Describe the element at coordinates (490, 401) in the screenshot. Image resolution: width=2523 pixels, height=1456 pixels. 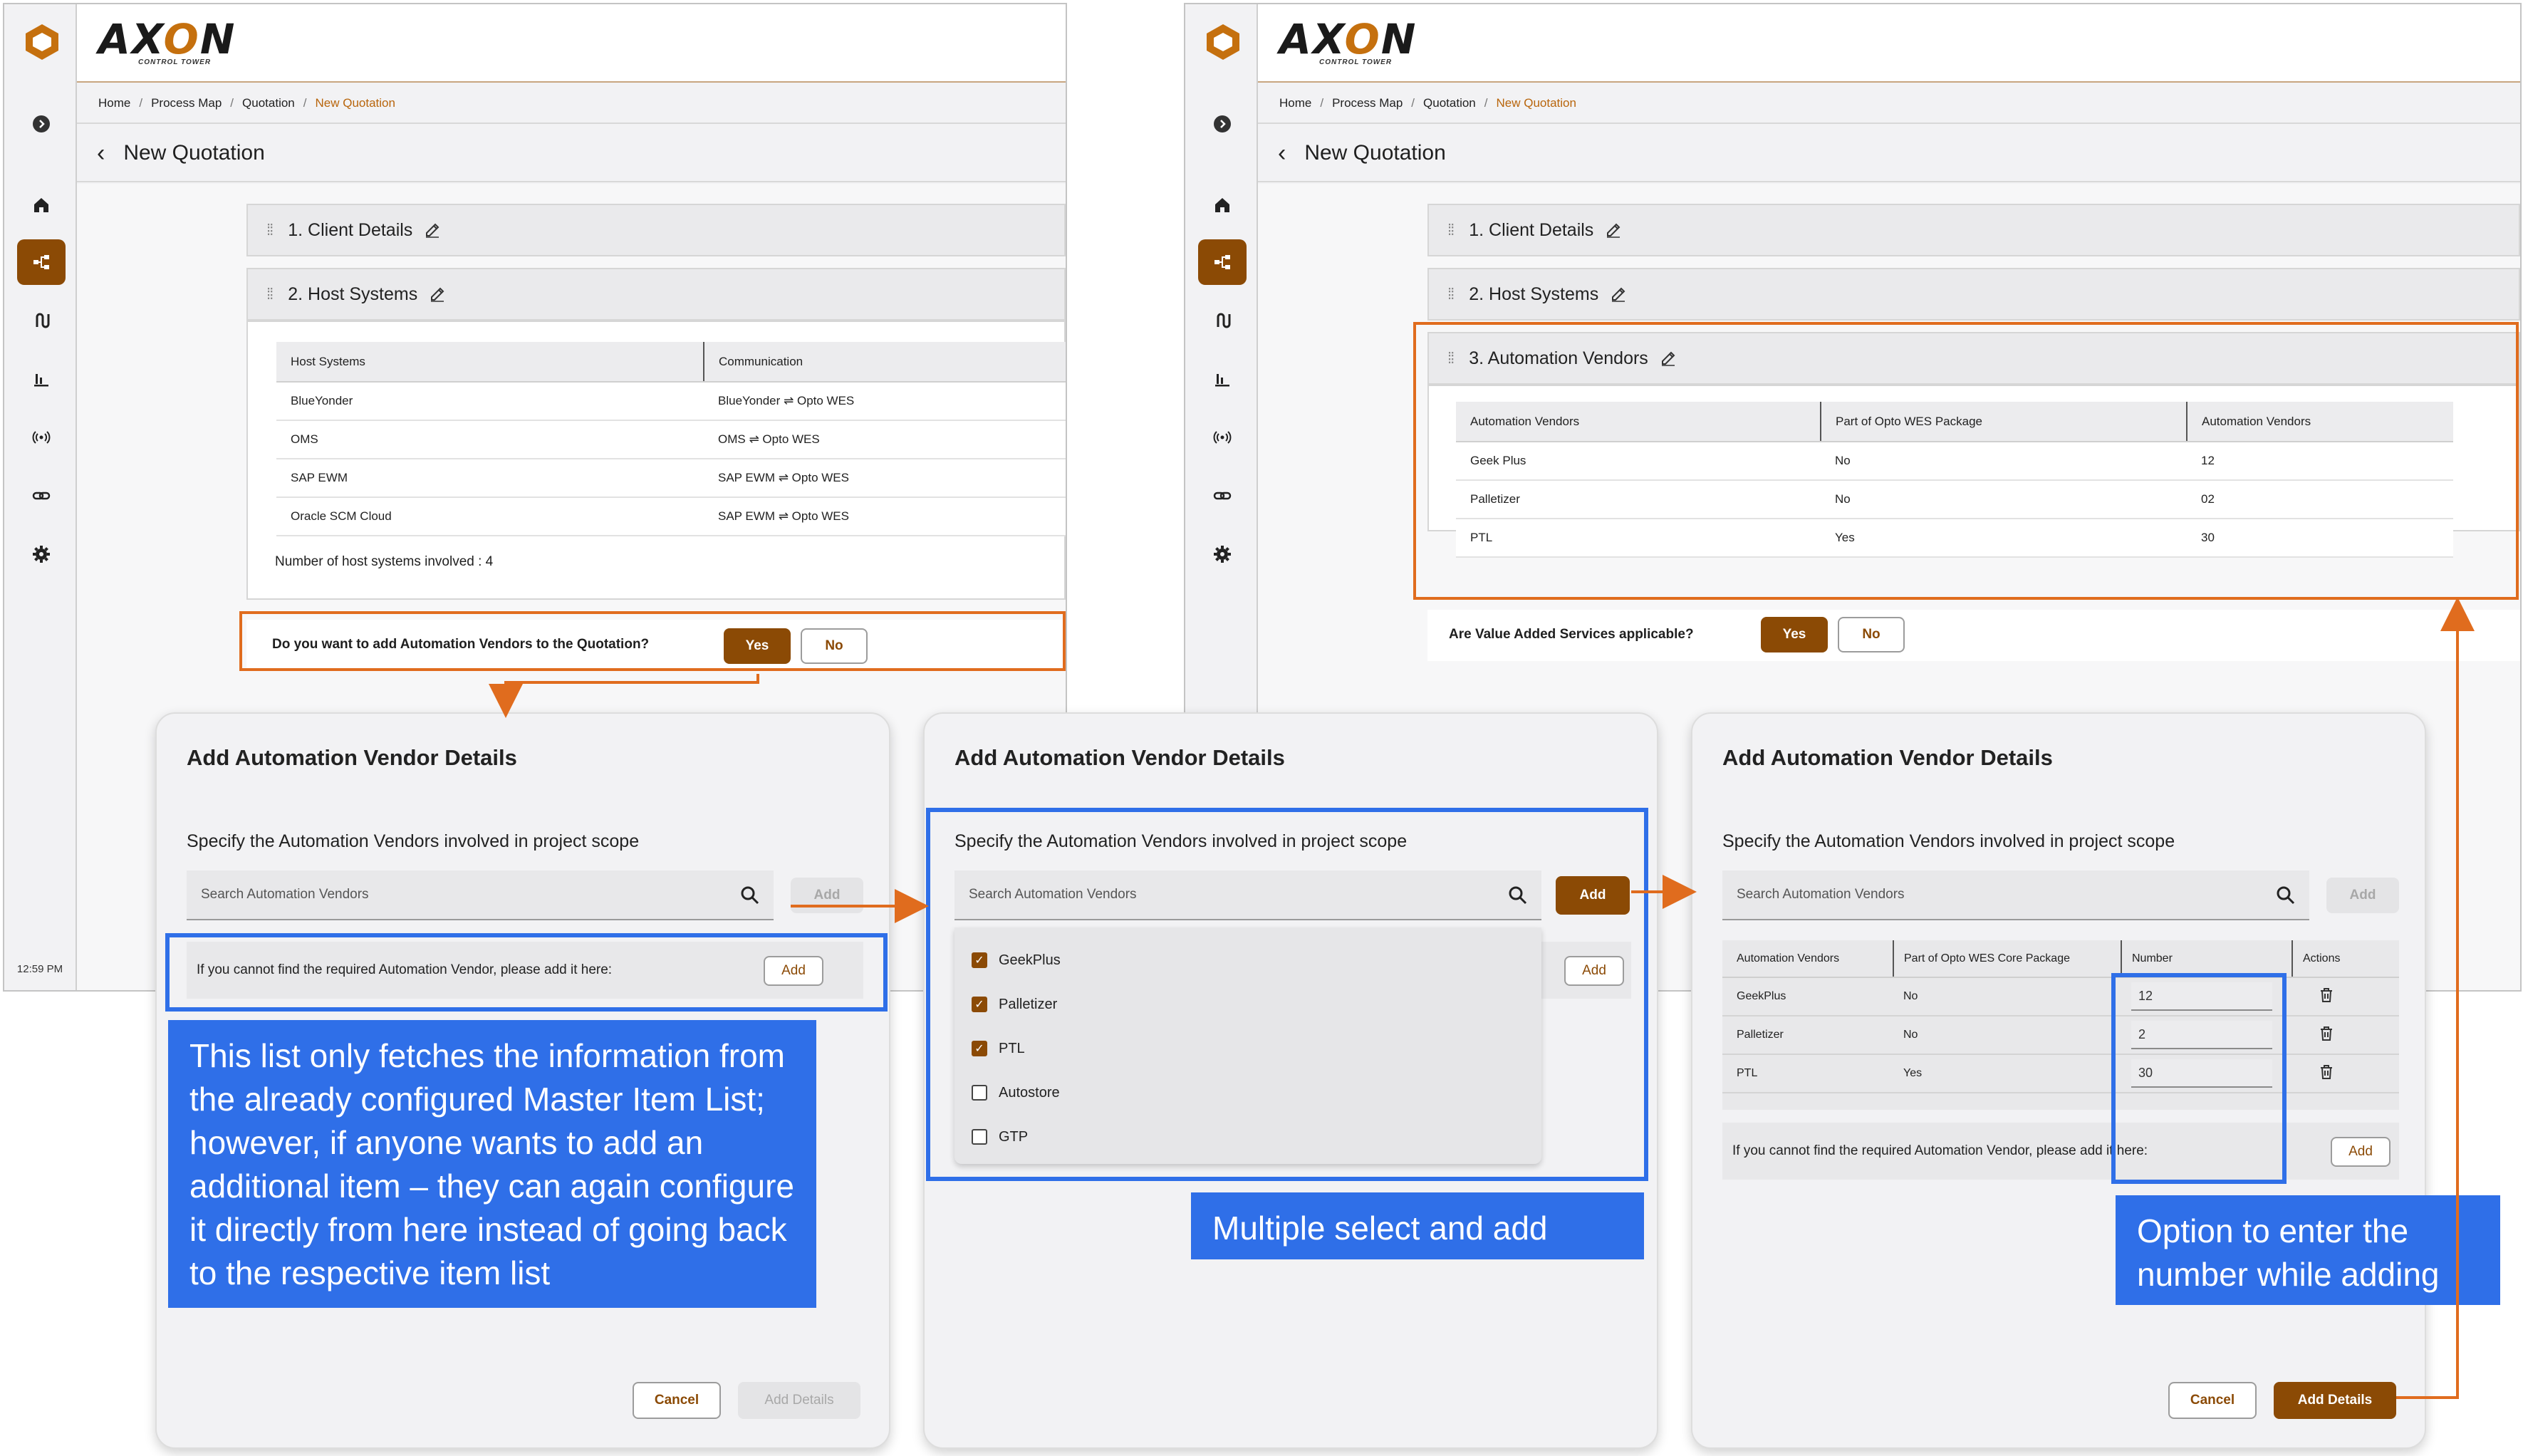
I see `table-cell: BlueYonder` at that location.